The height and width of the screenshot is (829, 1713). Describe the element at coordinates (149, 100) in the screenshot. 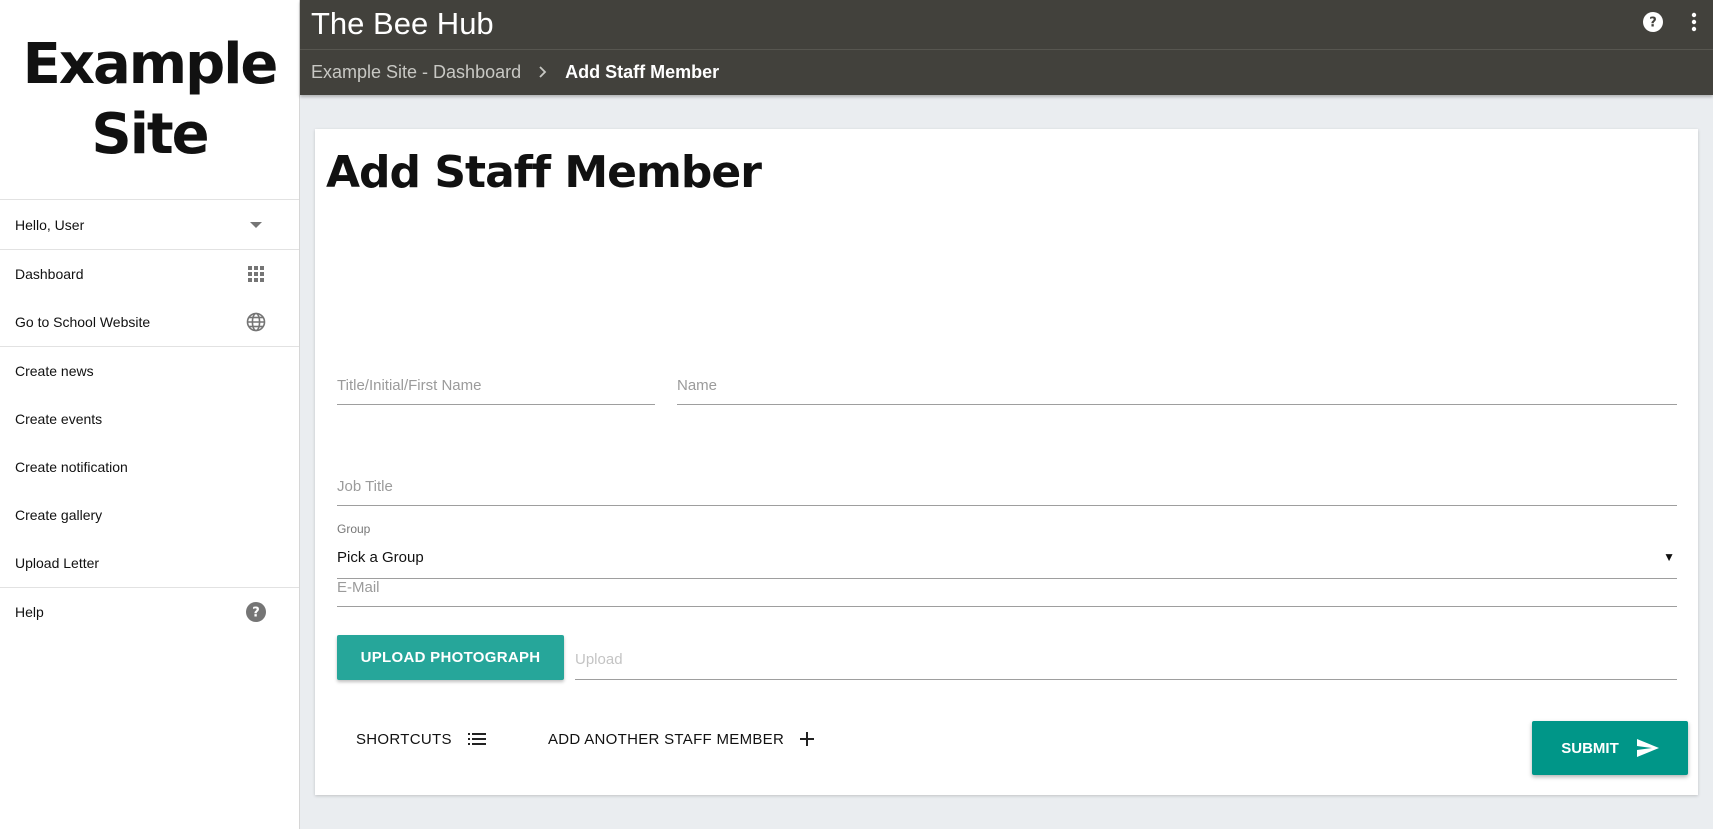

I see `site-logo: Example Site` at that location.